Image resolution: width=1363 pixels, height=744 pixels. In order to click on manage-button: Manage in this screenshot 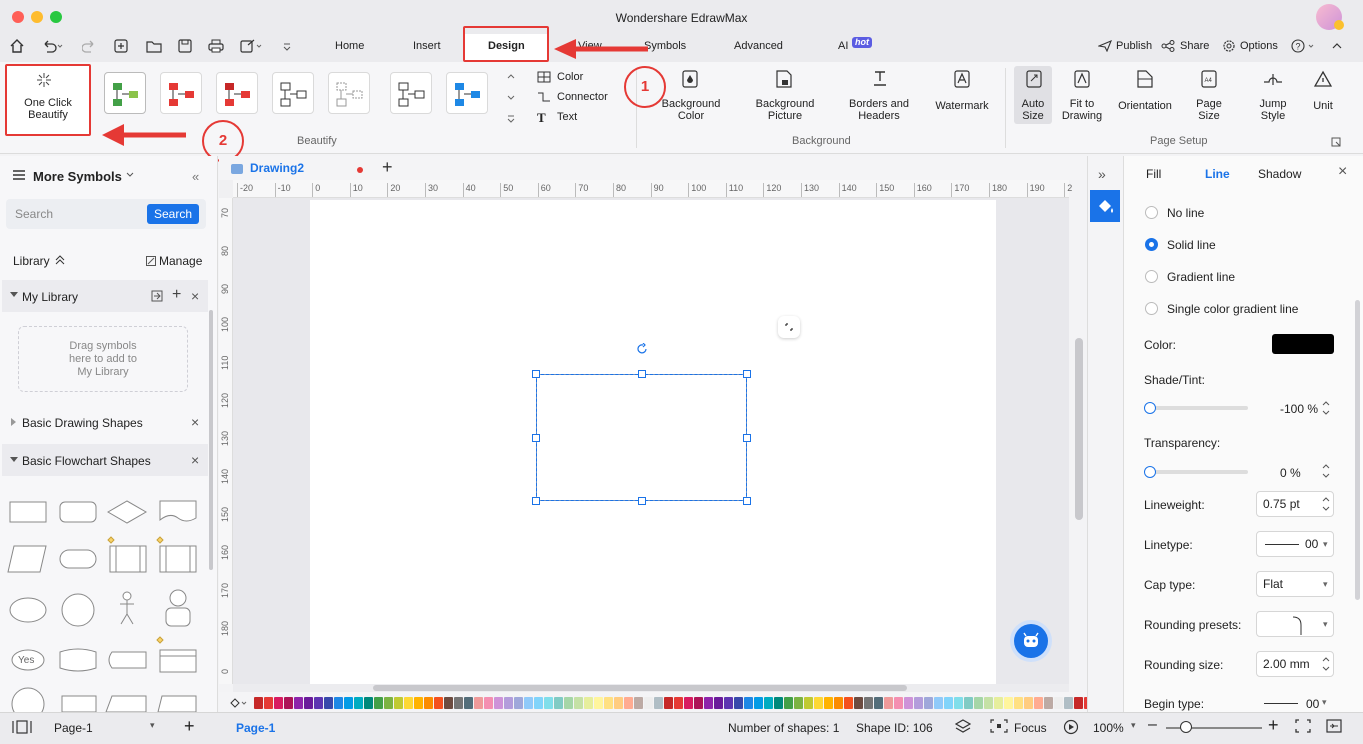, I will do `click(180, 261)`.